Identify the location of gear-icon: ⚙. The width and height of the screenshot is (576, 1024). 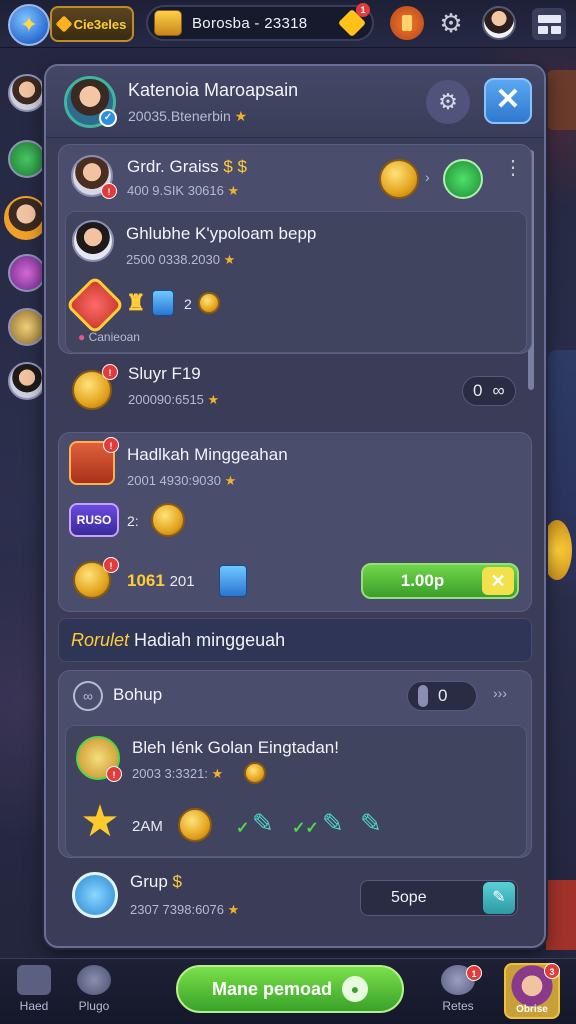
(451, 23).